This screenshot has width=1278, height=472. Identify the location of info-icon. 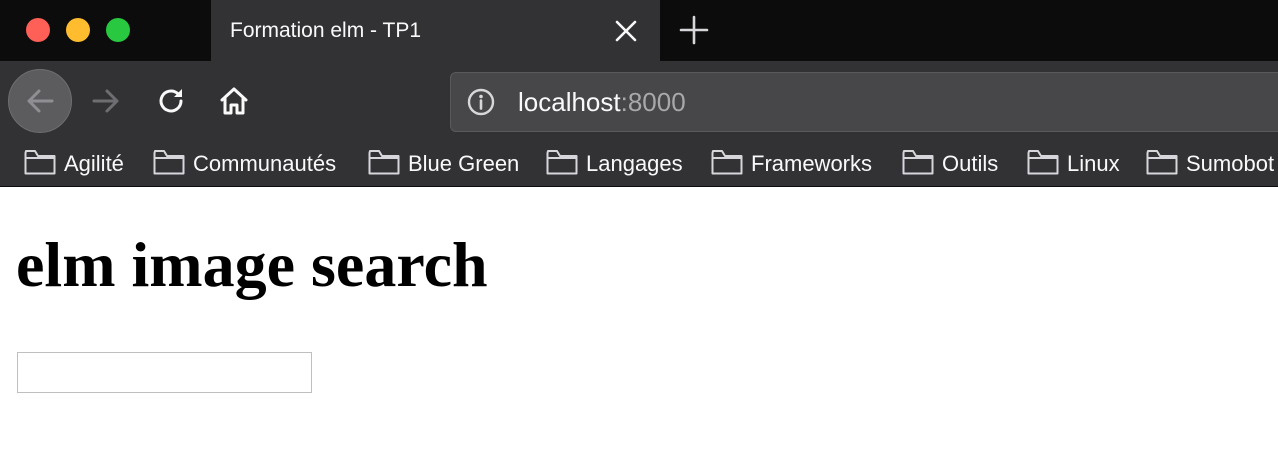
(481, 102).